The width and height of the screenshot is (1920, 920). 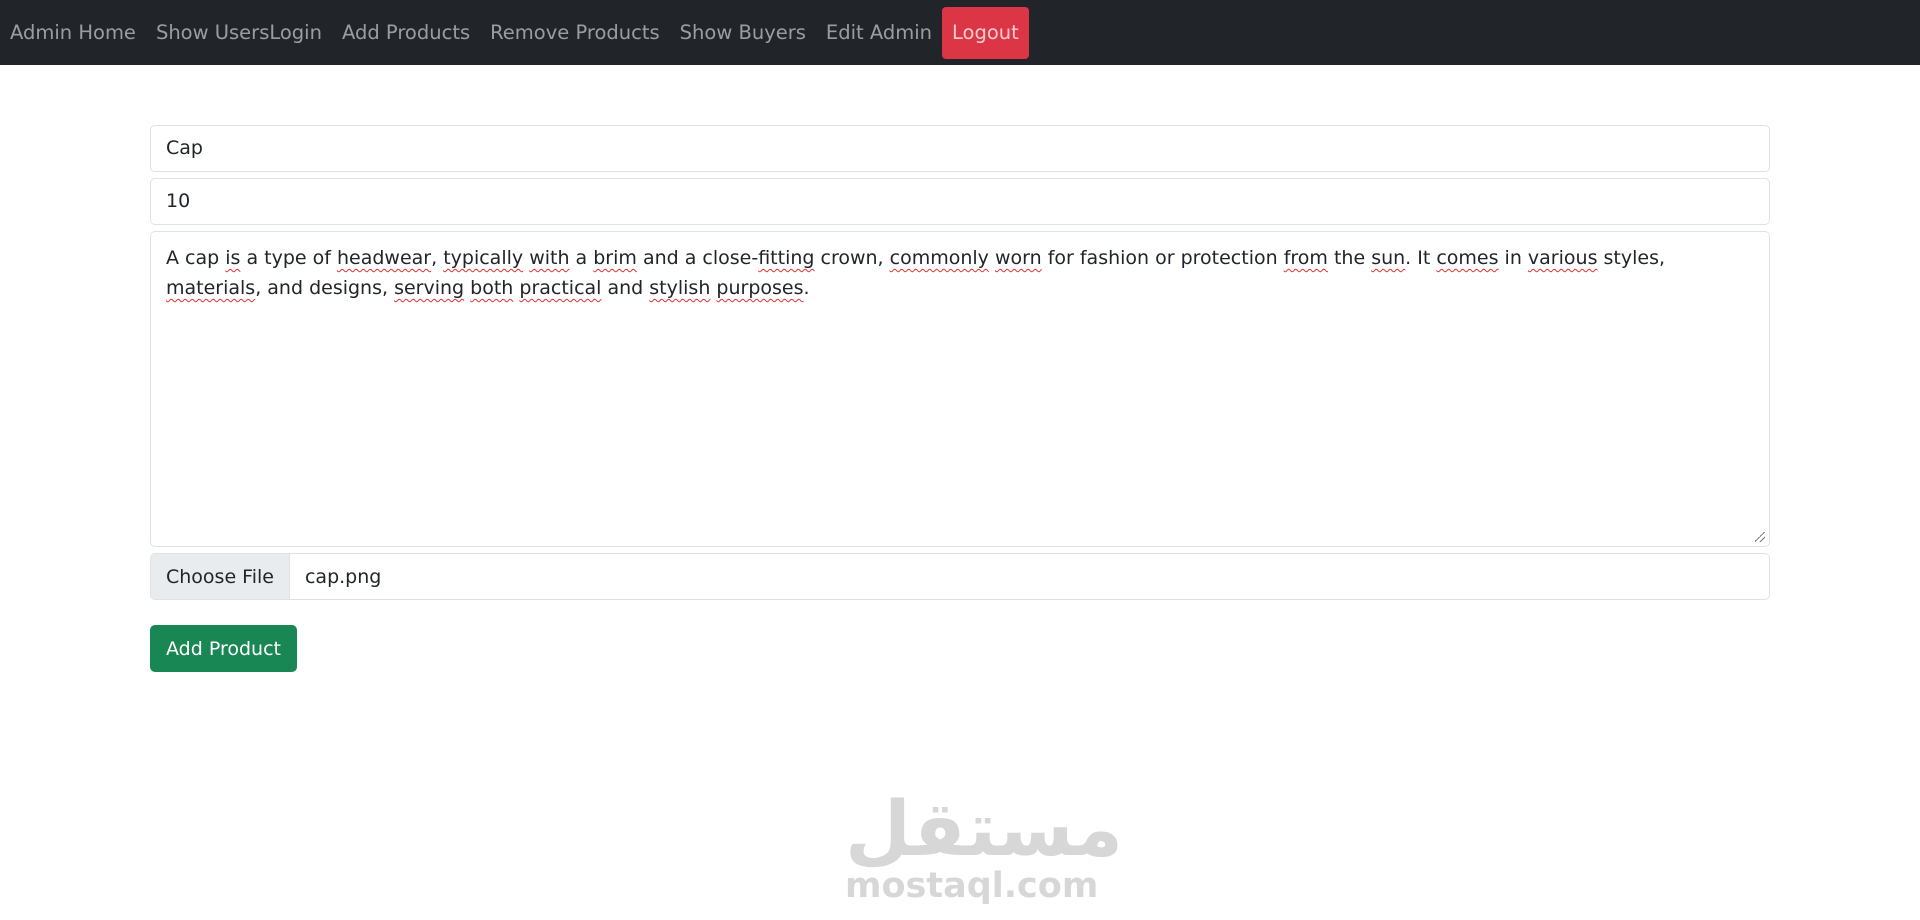 What do you see at coordinates (223, 648) in the screenshot?
I see `add-product-button: Add Product` at bounding box center [223, 648].